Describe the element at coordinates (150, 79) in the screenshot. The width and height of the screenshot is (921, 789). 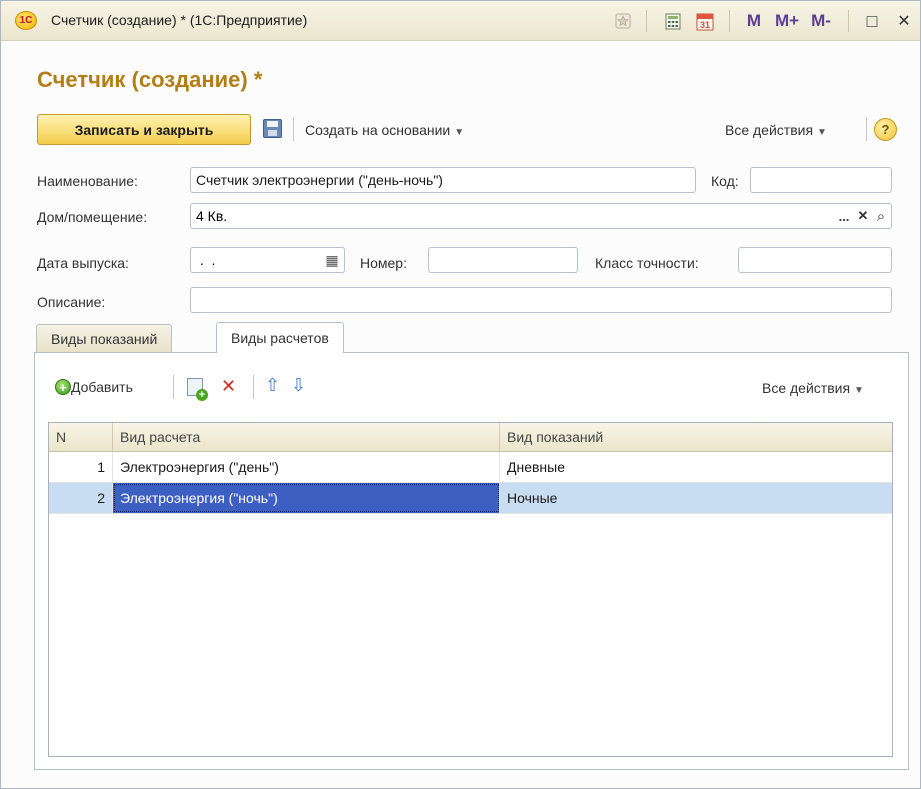
I see `form-title: Счетчик (создание) *` at that location.